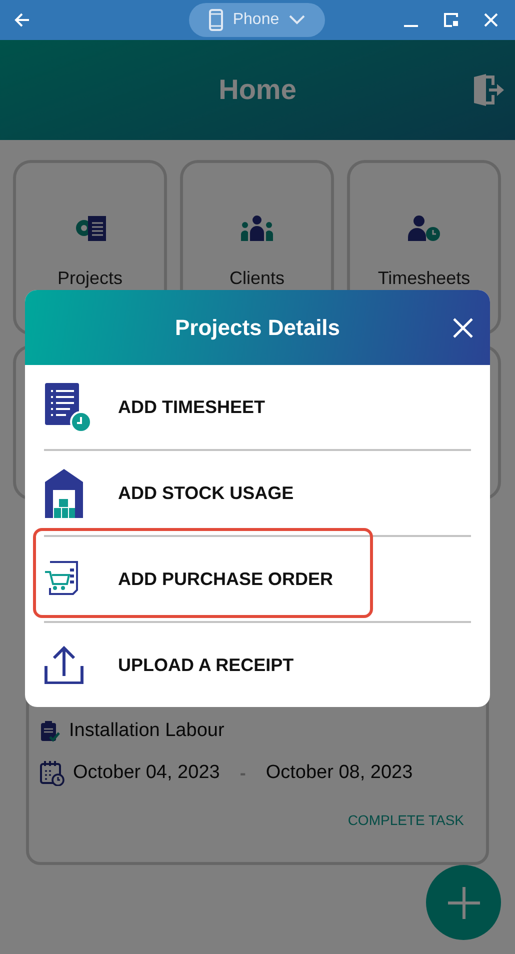 The height and width of the screenshot is (954, 515). Describe the element at coordinates (339, 773) in the screenshot. I see `end-date: October 08, 2023` at that location.